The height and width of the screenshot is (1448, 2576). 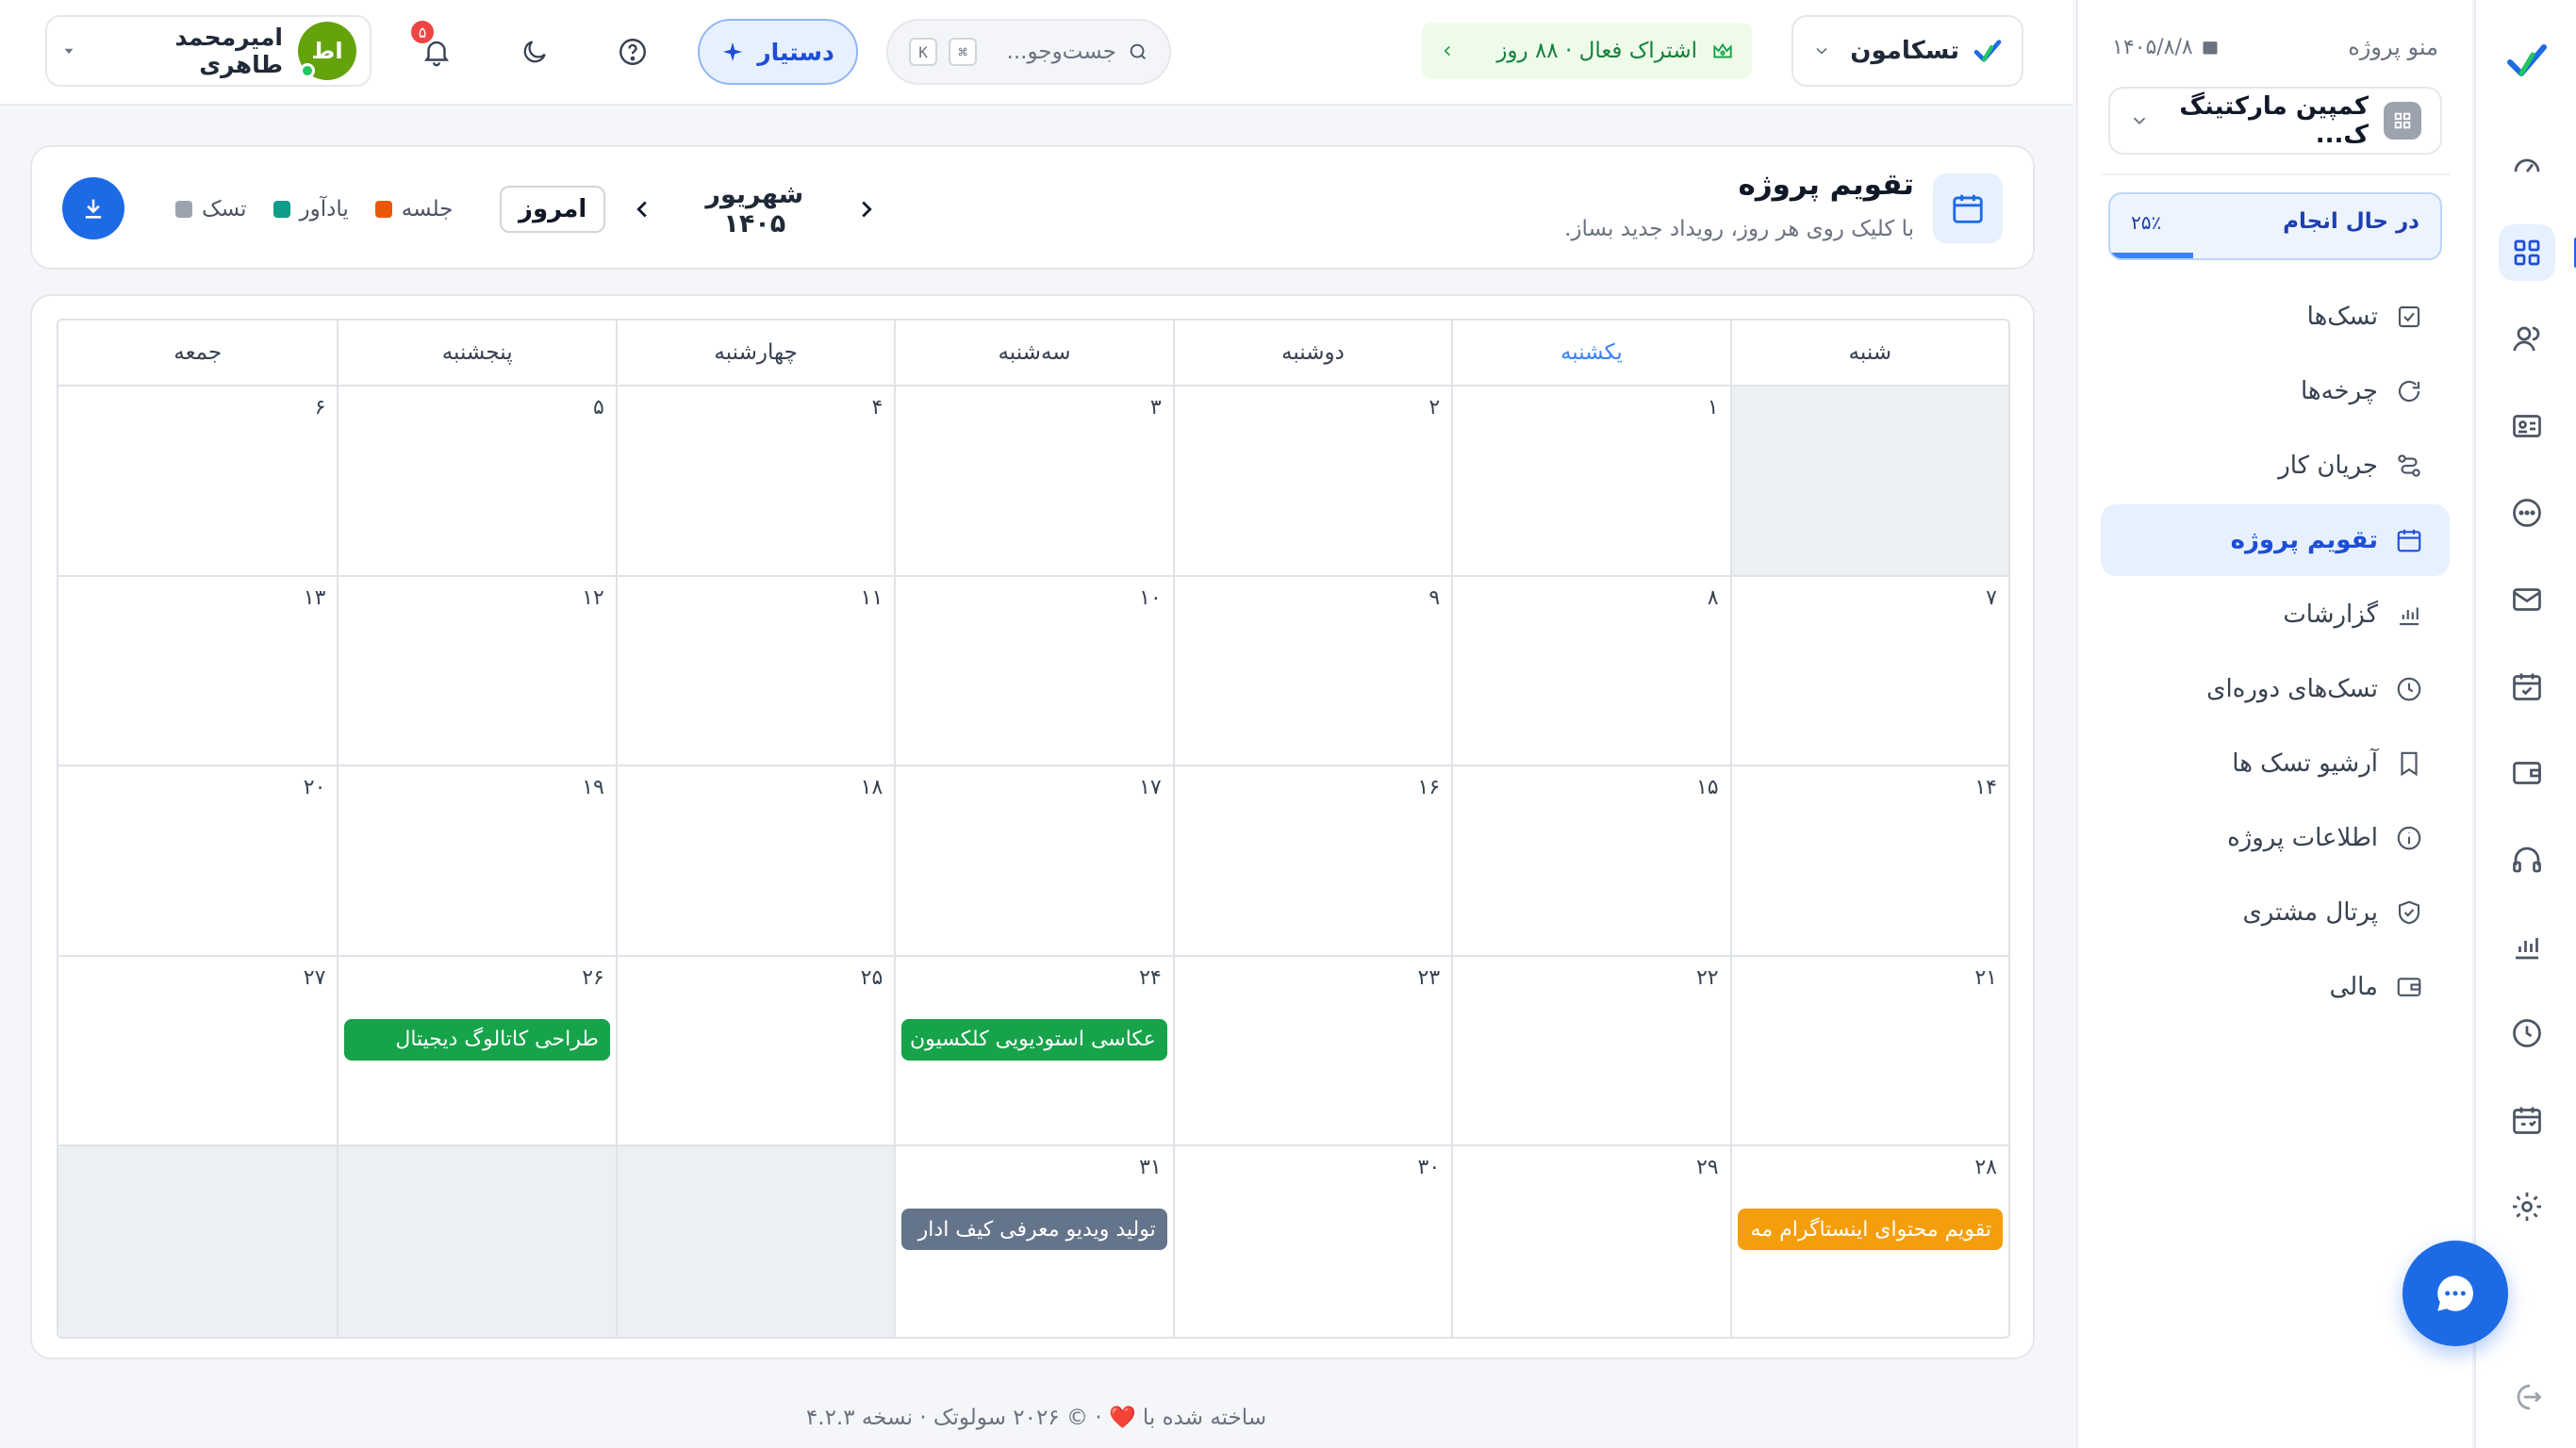 I want to click on day-number: ۲۷, so click(x=314, y=977).